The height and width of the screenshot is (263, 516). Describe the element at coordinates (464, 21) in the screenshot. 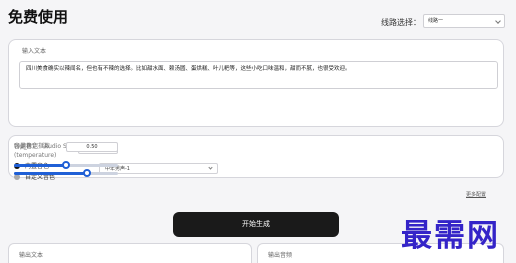

I see `route-select: 线路一` at that location.